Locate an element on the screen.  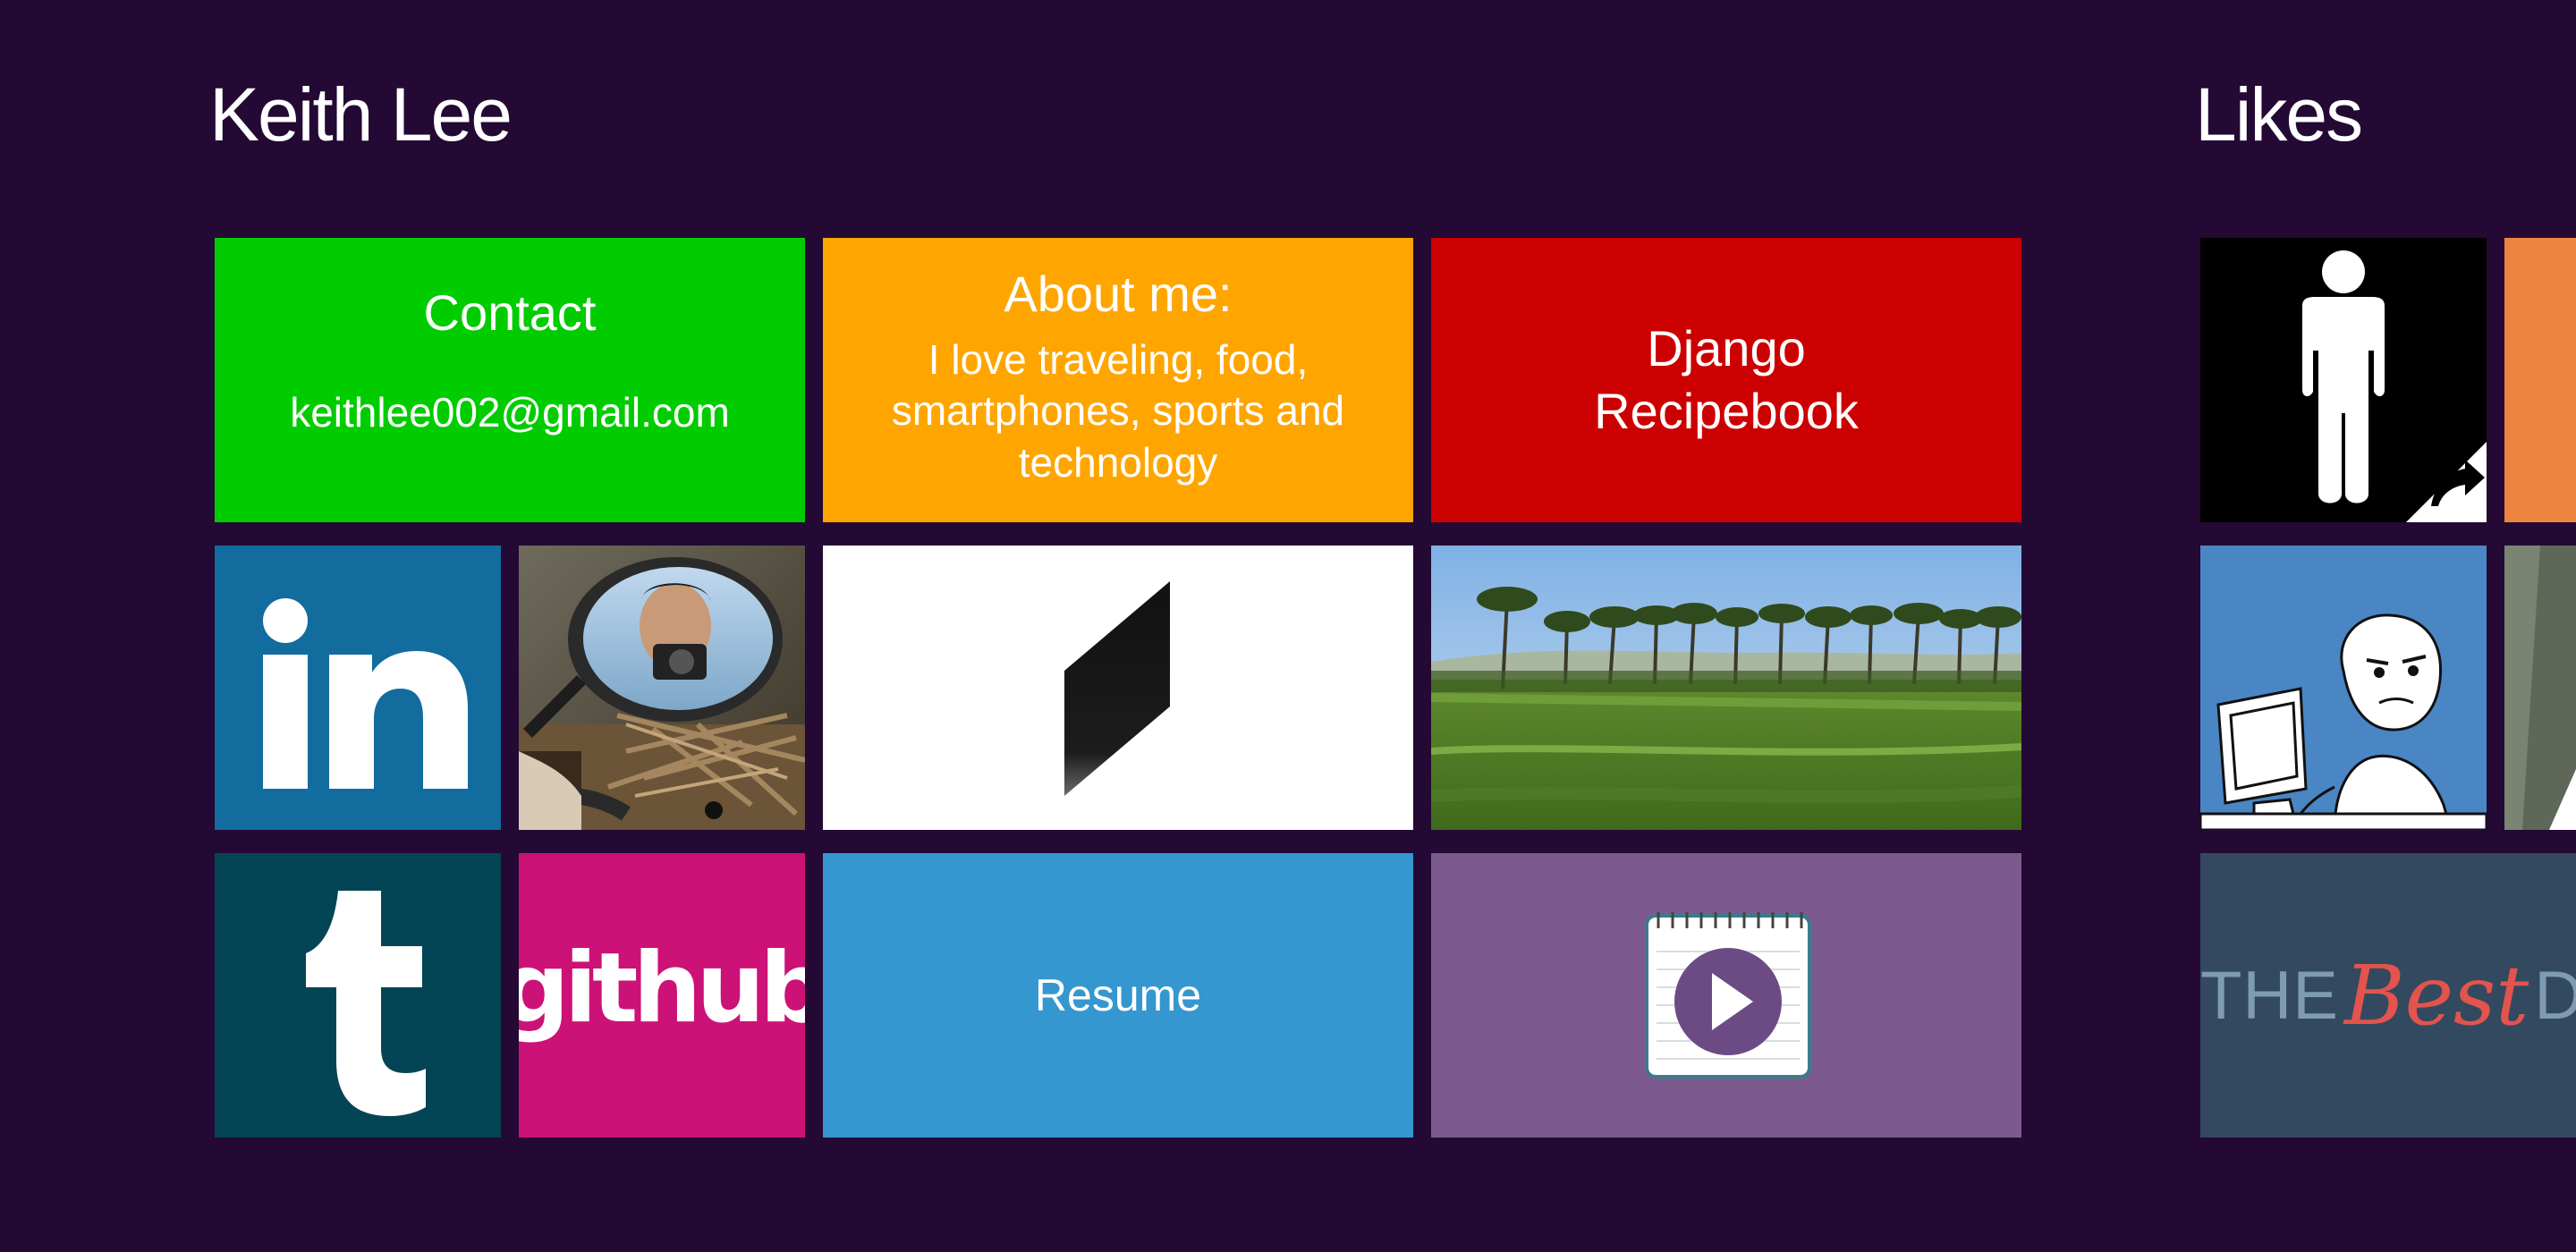
tile-tumblr is located at coordinates (358, 995).